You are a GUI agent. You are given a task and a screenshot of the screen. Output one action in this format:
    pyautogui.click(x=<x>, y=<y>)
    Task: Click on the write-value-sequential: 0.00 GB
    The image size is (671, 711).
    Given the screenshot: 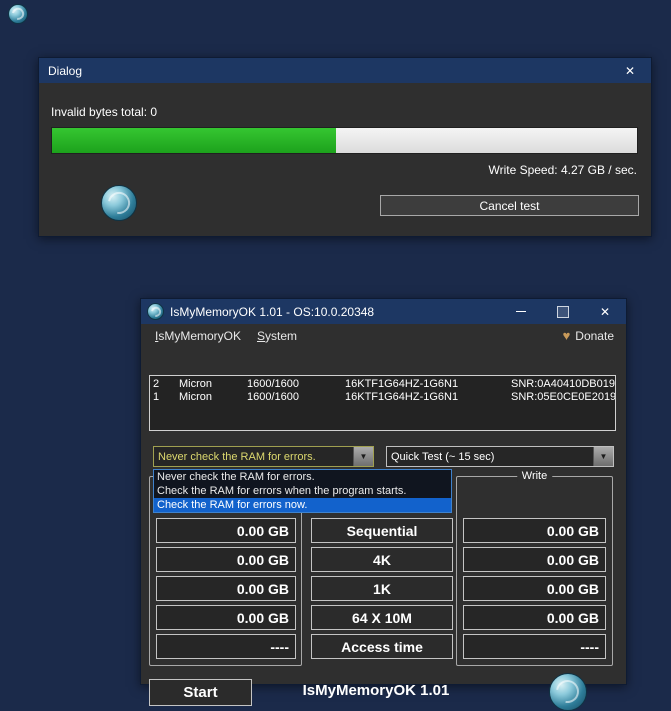 What is the action you would take?
    pyautogui.click(x=534, y=530)
    